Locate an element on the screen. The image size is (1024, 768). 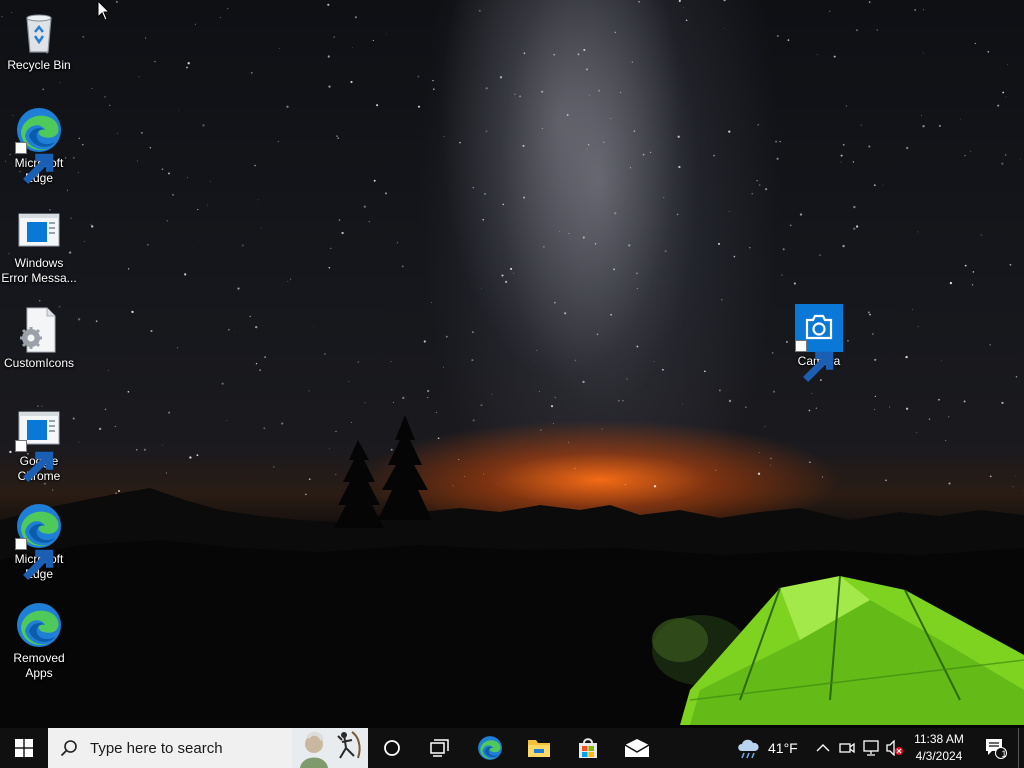
chevron-up-icon is located at coordinates (823, 748).